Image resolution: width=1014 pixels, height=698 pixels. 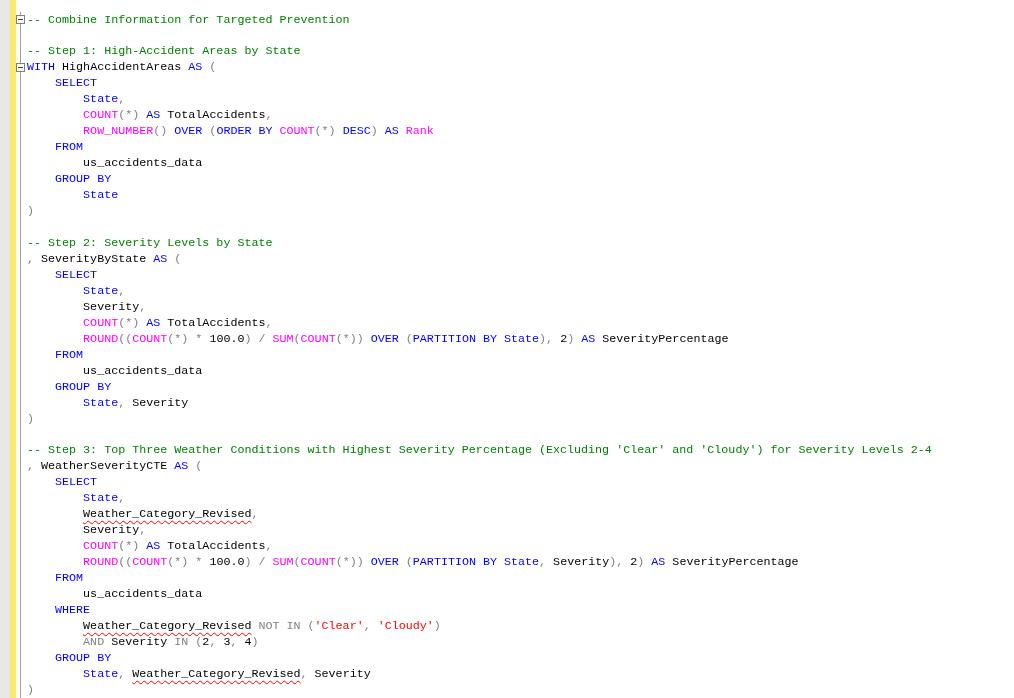 What do you see at coordinates (150, 242) in the screenshot?
I see `code-line: -- Step 2: Severity Levels by State` at bounding box center [150, 242].